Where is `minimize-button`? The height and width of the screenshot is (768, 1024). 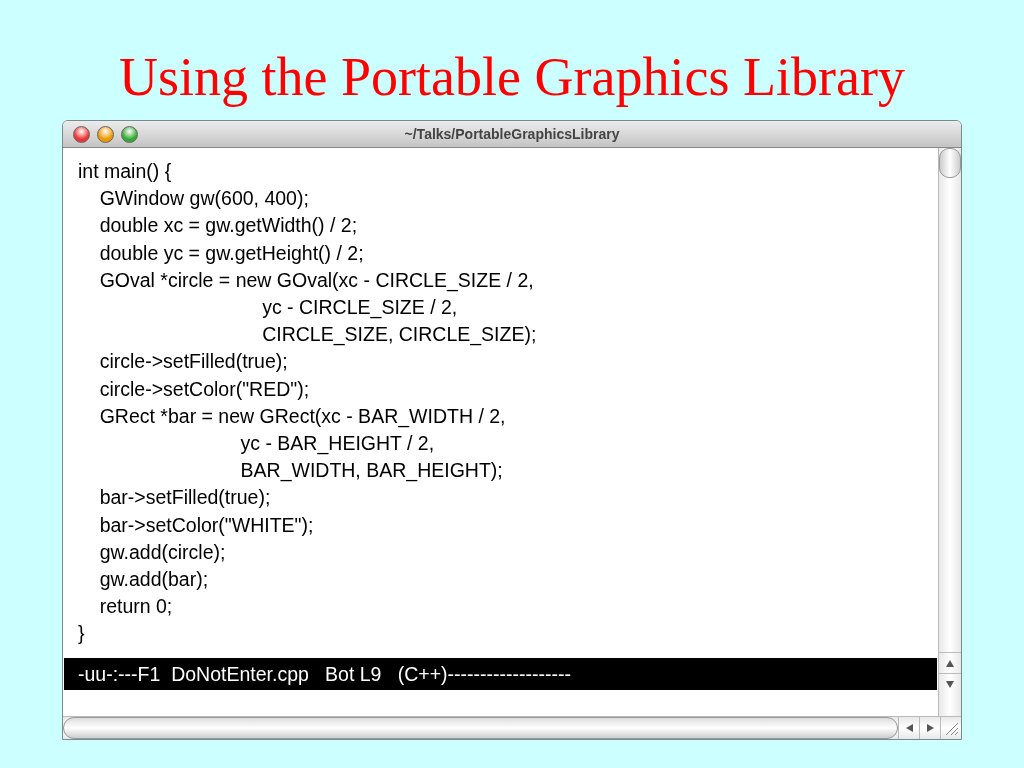 minimize-button is located at coordinates (105, 134).